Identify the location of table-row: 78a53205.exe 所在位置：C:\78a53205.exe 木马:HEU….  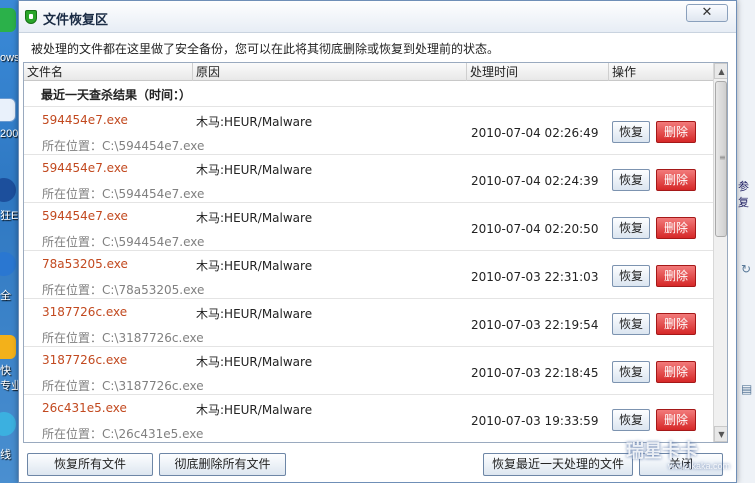
(368, 274).